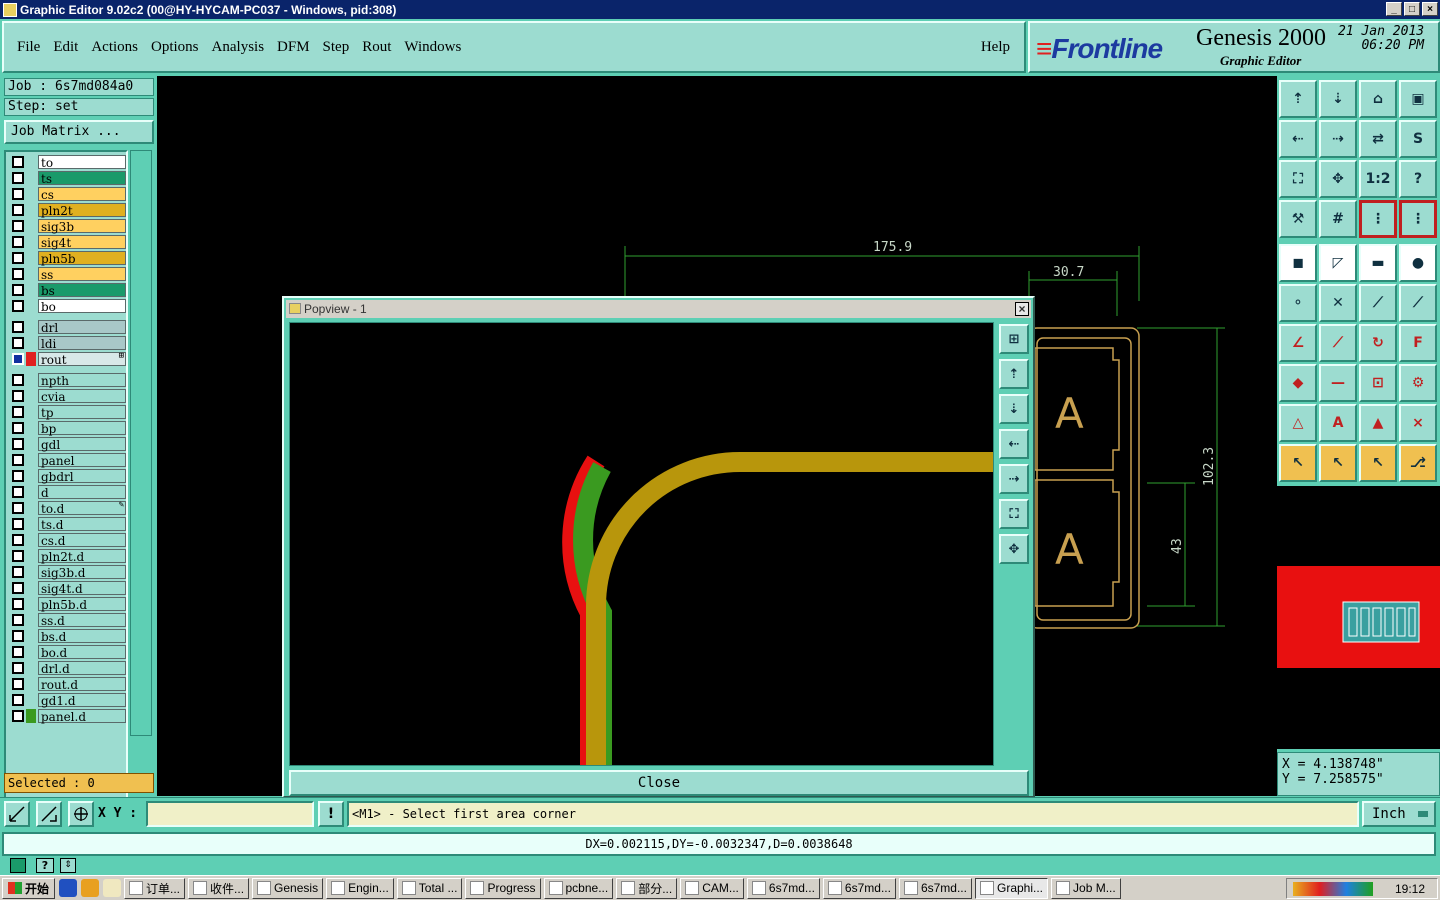 Image resolution: width=1440 pixels, height=900 pixels. Describe the element at coordinates (65, 47) in the screenshot. I see `menu-edit: Edit` at that location.